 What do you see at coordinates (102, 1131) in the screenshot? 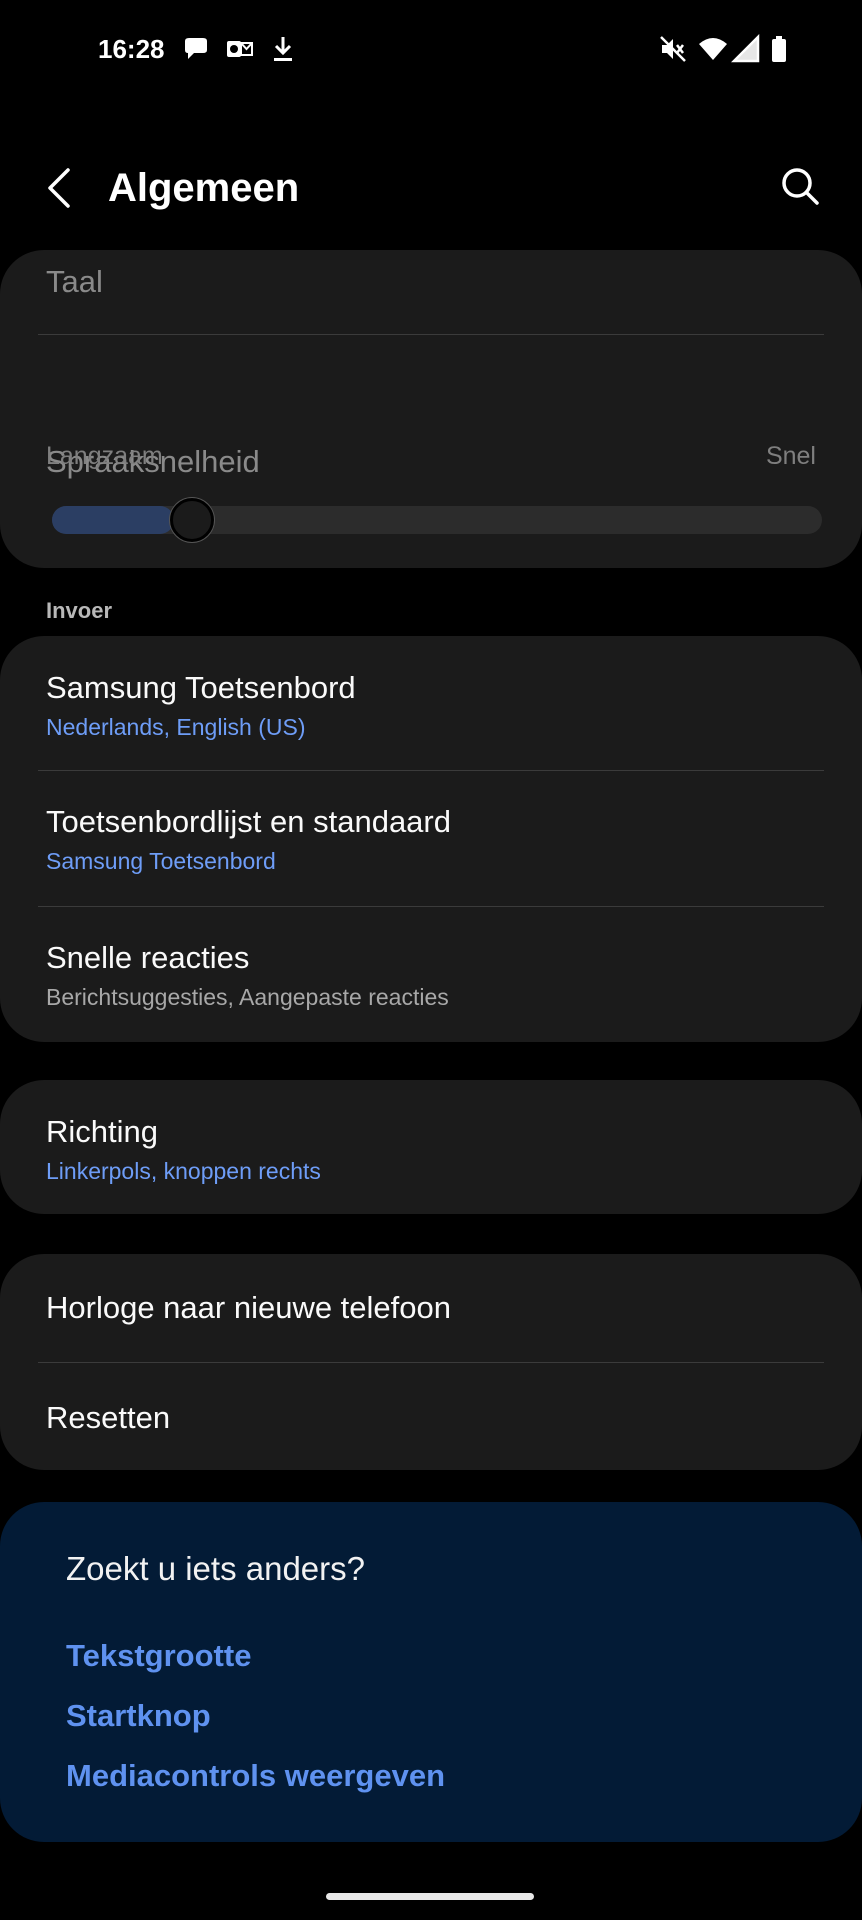
I see `row-title: Richting` at bounding box center [102, 1131].